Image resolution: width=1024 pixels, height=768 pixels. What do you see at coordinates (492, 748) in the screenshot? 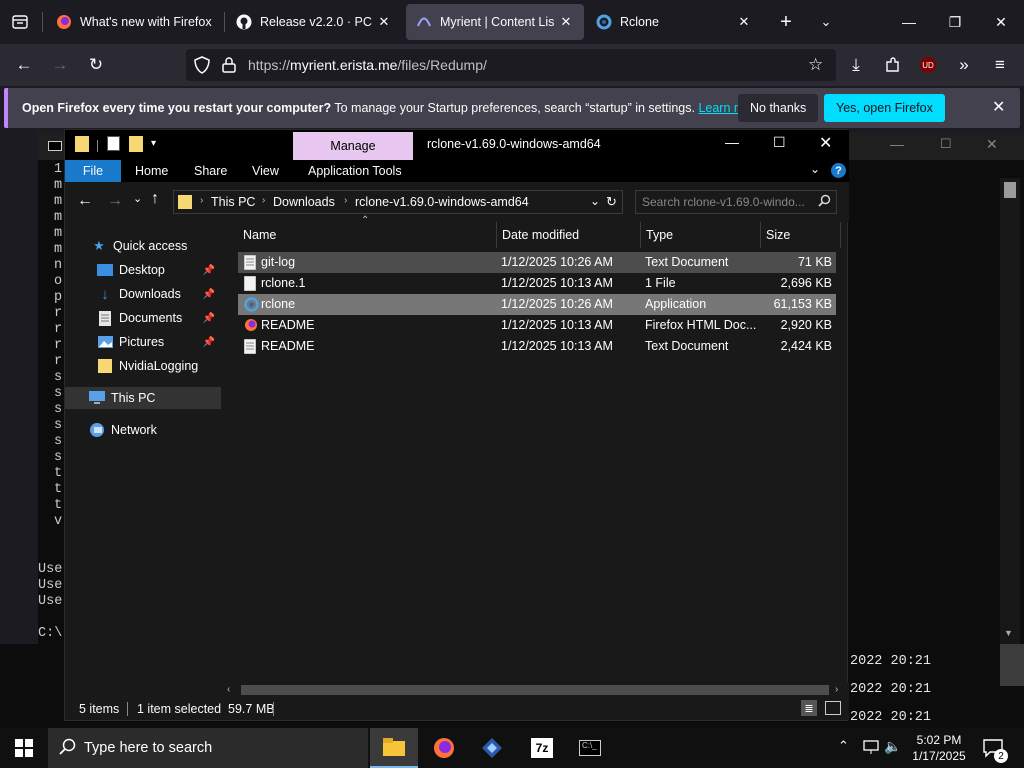
I see `taskbar-app-icon` at bounding box center [492, 748].